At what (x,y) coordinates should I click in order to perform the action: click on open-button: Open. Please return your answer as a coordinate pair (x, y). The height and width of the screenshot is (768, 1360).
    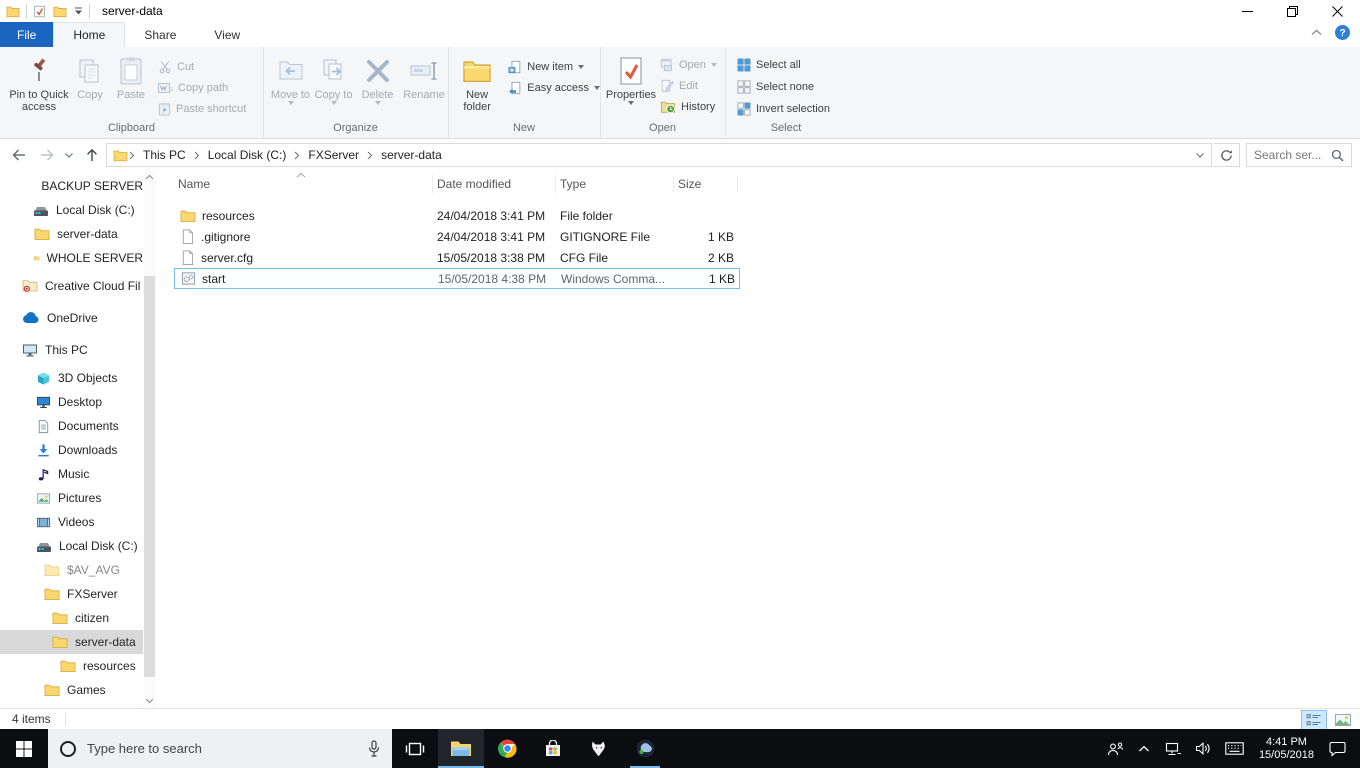
    Looking at the image, I should click on (688, 64).